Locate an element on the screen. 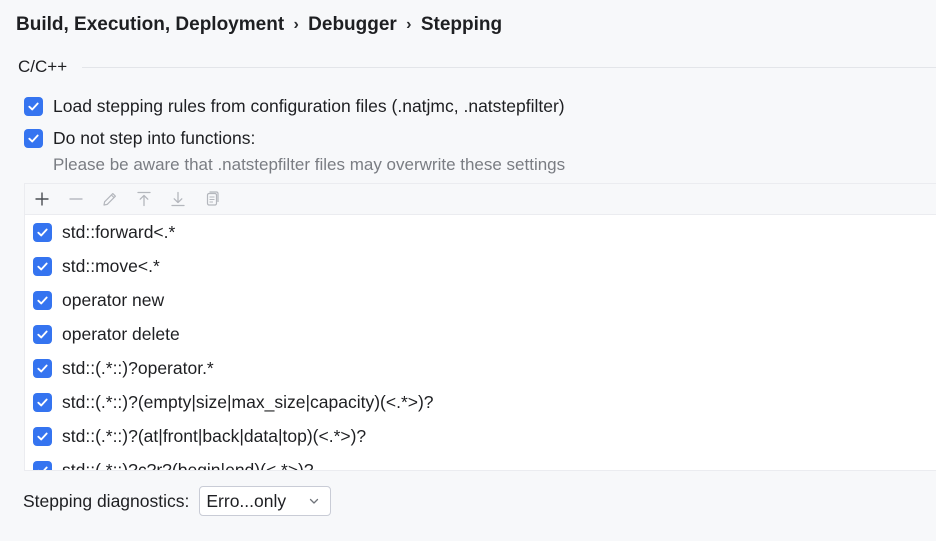 The image size is (936, 541). stepping-diagnostics: Stepping diagnostics: Erro...only is located at coordinates (177, 501).